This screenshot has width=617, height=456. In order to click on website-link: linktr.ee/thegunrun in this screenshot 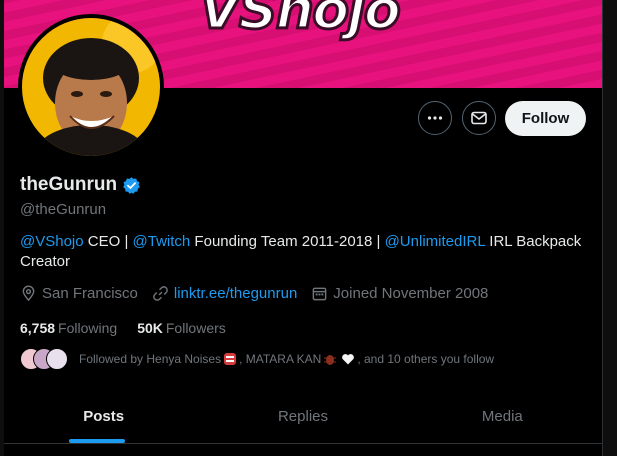, I will do `click(235, 293)`.